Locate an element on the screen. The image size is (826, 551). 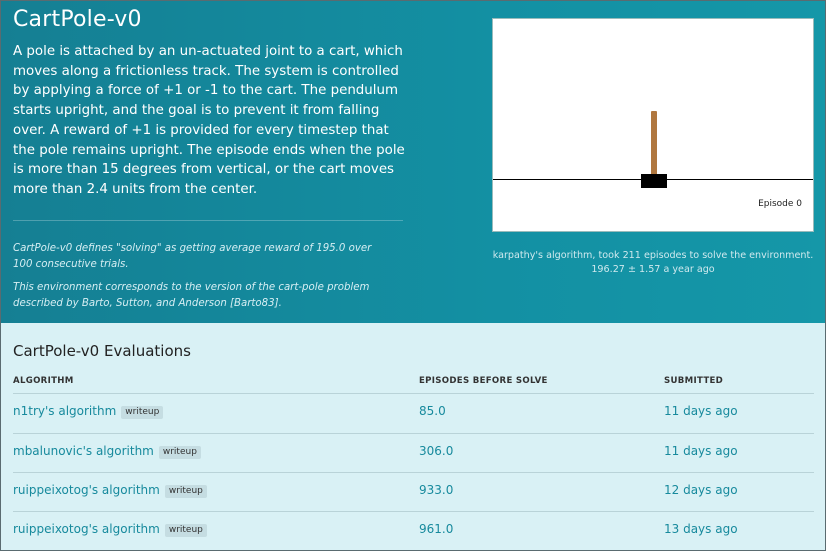
caption-algorithm-link: karpathy's algorithm is located at coordinates (543, 255).